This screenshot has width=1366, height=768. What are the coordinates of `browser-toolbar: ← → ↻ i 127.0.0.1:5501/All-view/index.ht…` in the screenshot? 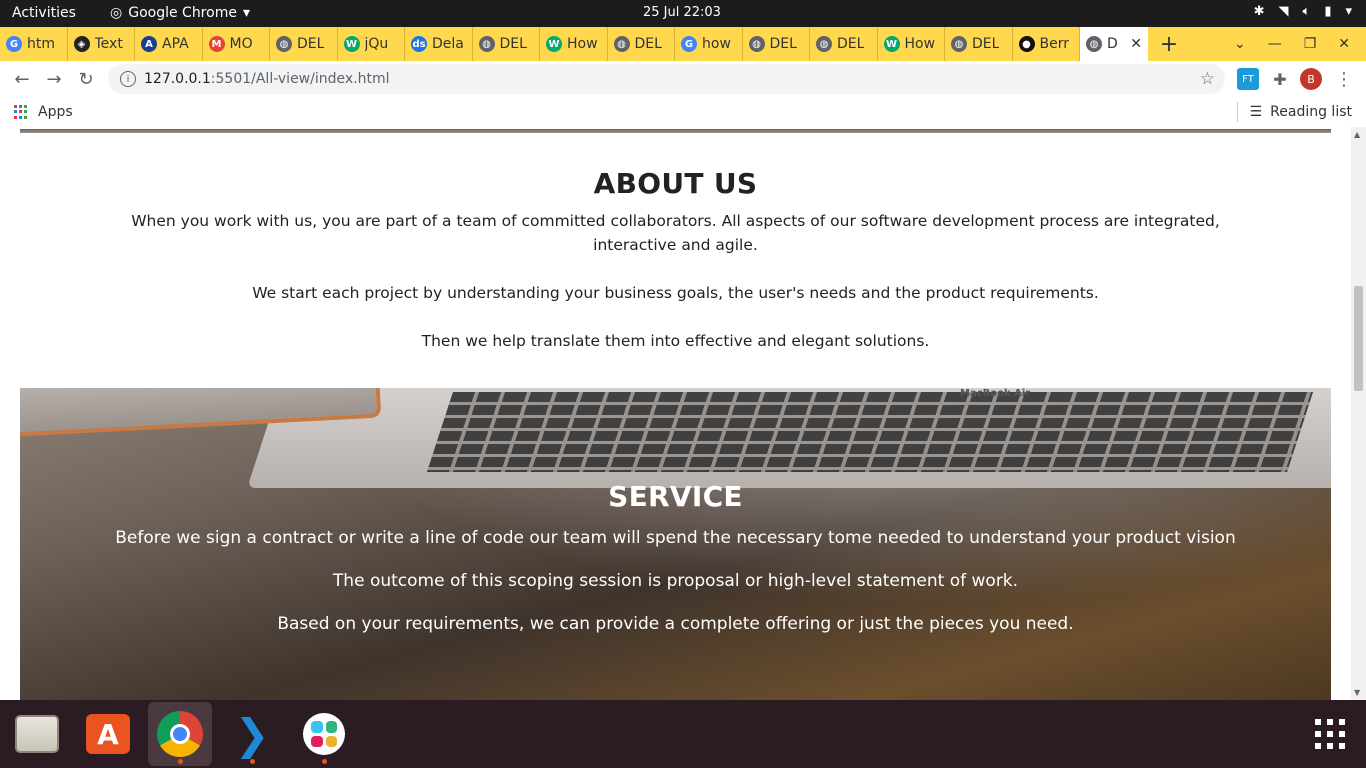 It's located at (683, 79).